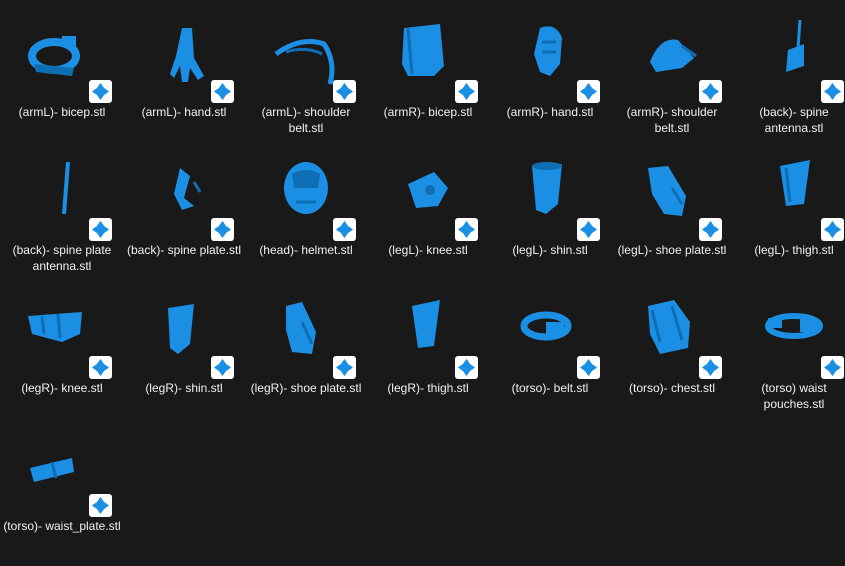 This screenshot has height=566, width=845. I want to click on file-name-label: (torso) waist pouches.stl, so click(794, 396).